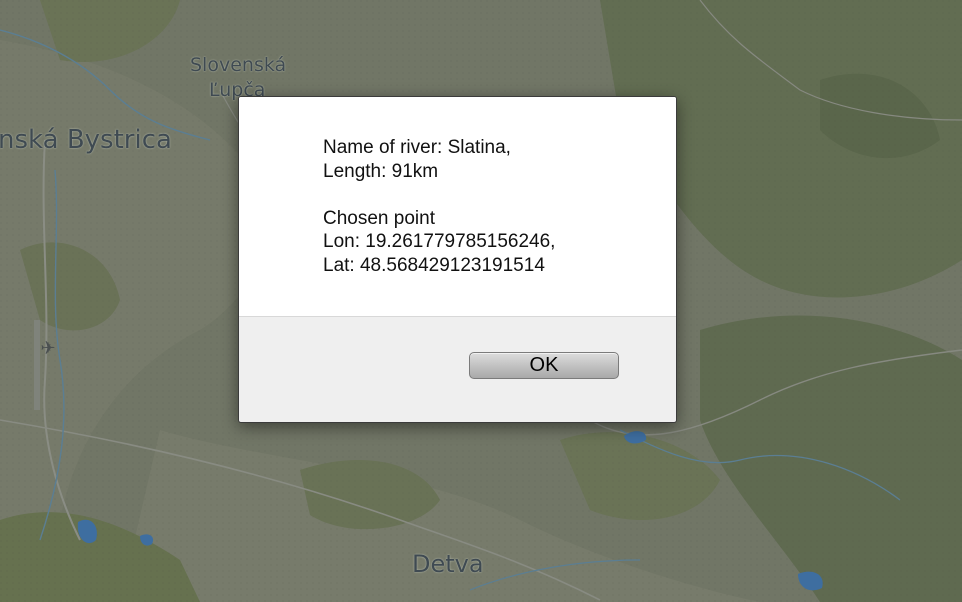 This screenshot has height=602, width=962. Describe the element at coordinates (381, 171) in the screenshot. I see `river-length-text: Length: 91km` at that location.